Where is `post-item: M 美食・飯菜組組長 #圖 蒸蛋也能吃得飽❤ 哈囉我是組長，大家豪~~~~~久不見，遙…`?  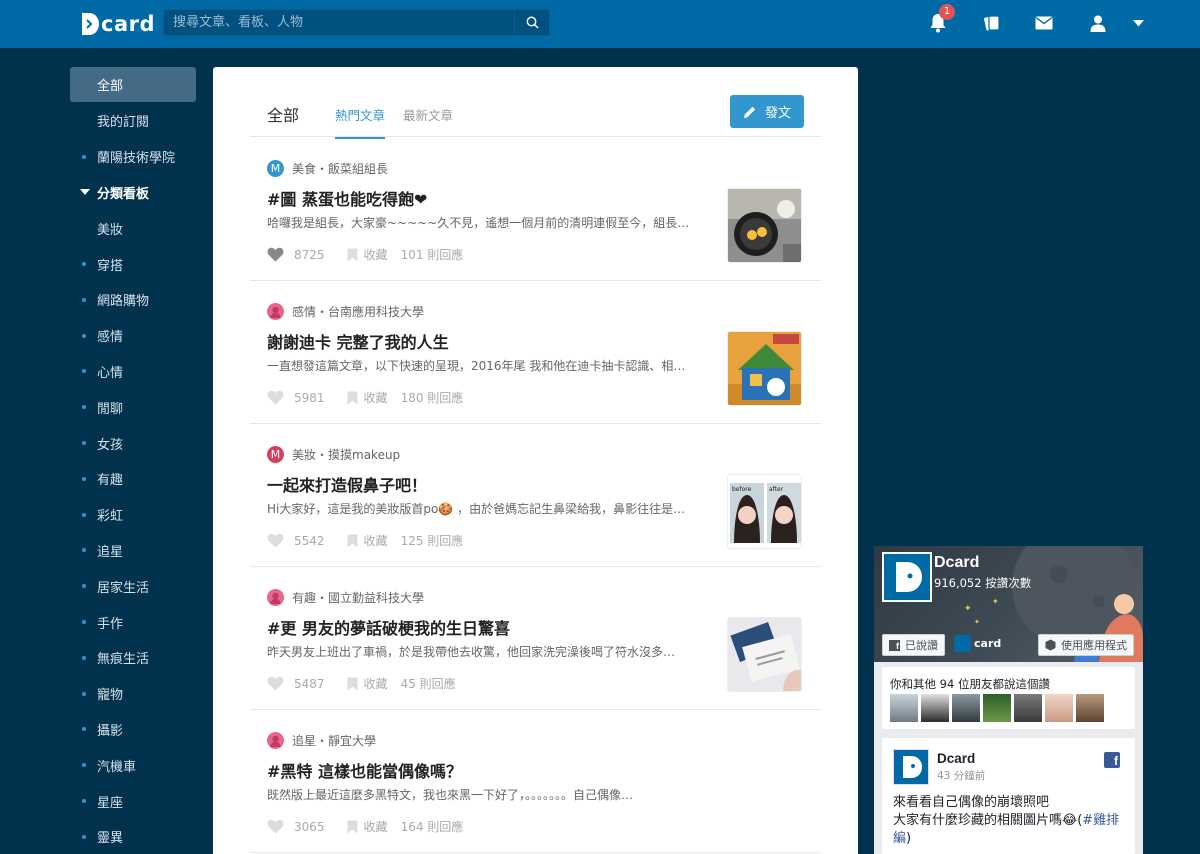
post-item: M 美食・飯菜組組長 #圖 蒸蛋也能吃得飽❤ 哈囉我是組長，大家豪~~~~~久不見，遙… is located at coordinates (535, 209).